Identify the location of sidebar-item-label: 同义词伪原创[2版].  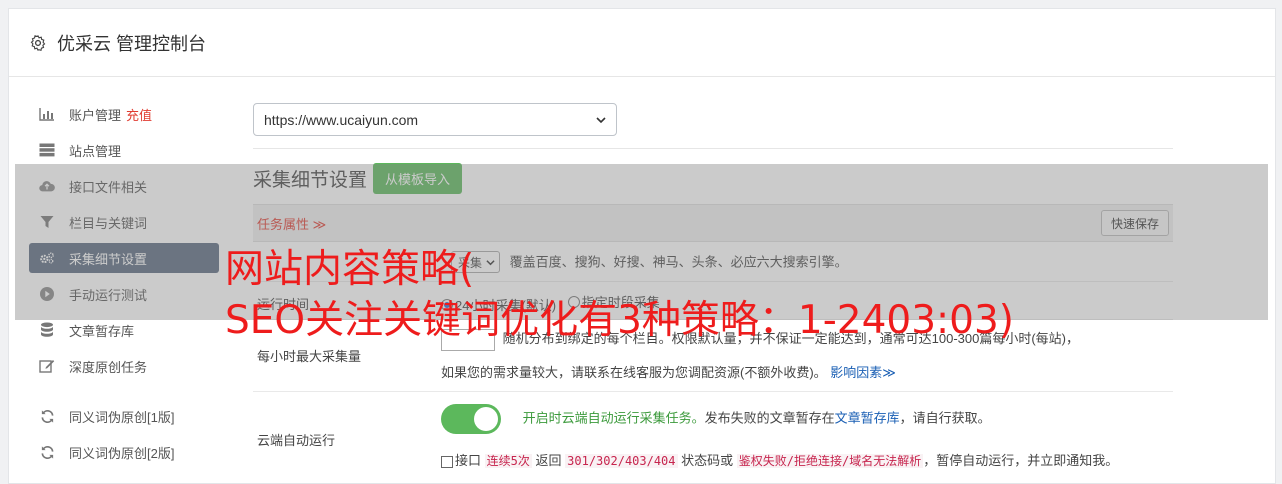
(122, 453).